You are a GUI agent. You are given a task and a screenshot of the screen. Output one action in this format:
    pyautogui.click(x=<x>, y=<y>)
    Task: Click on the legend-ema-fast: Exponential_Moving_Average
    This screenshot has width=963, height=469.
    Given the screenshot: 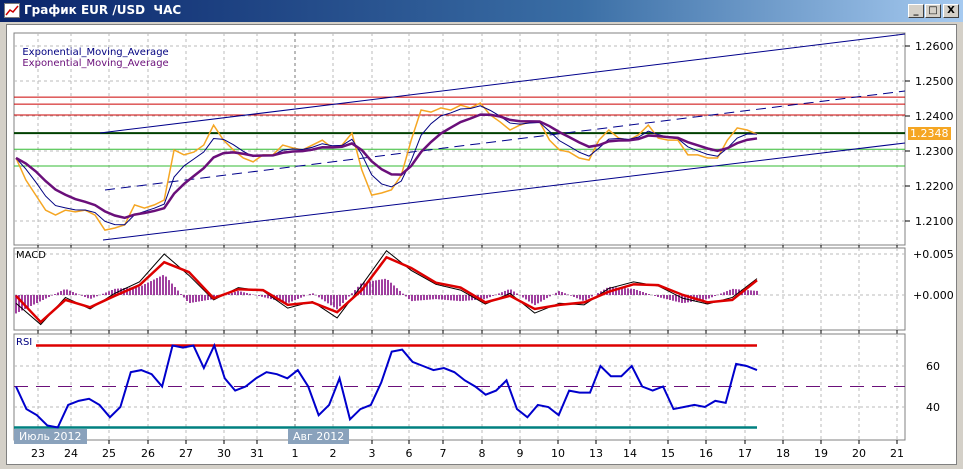 What is the action you would take?
    pyautogui.click(x=95, y=52)
    